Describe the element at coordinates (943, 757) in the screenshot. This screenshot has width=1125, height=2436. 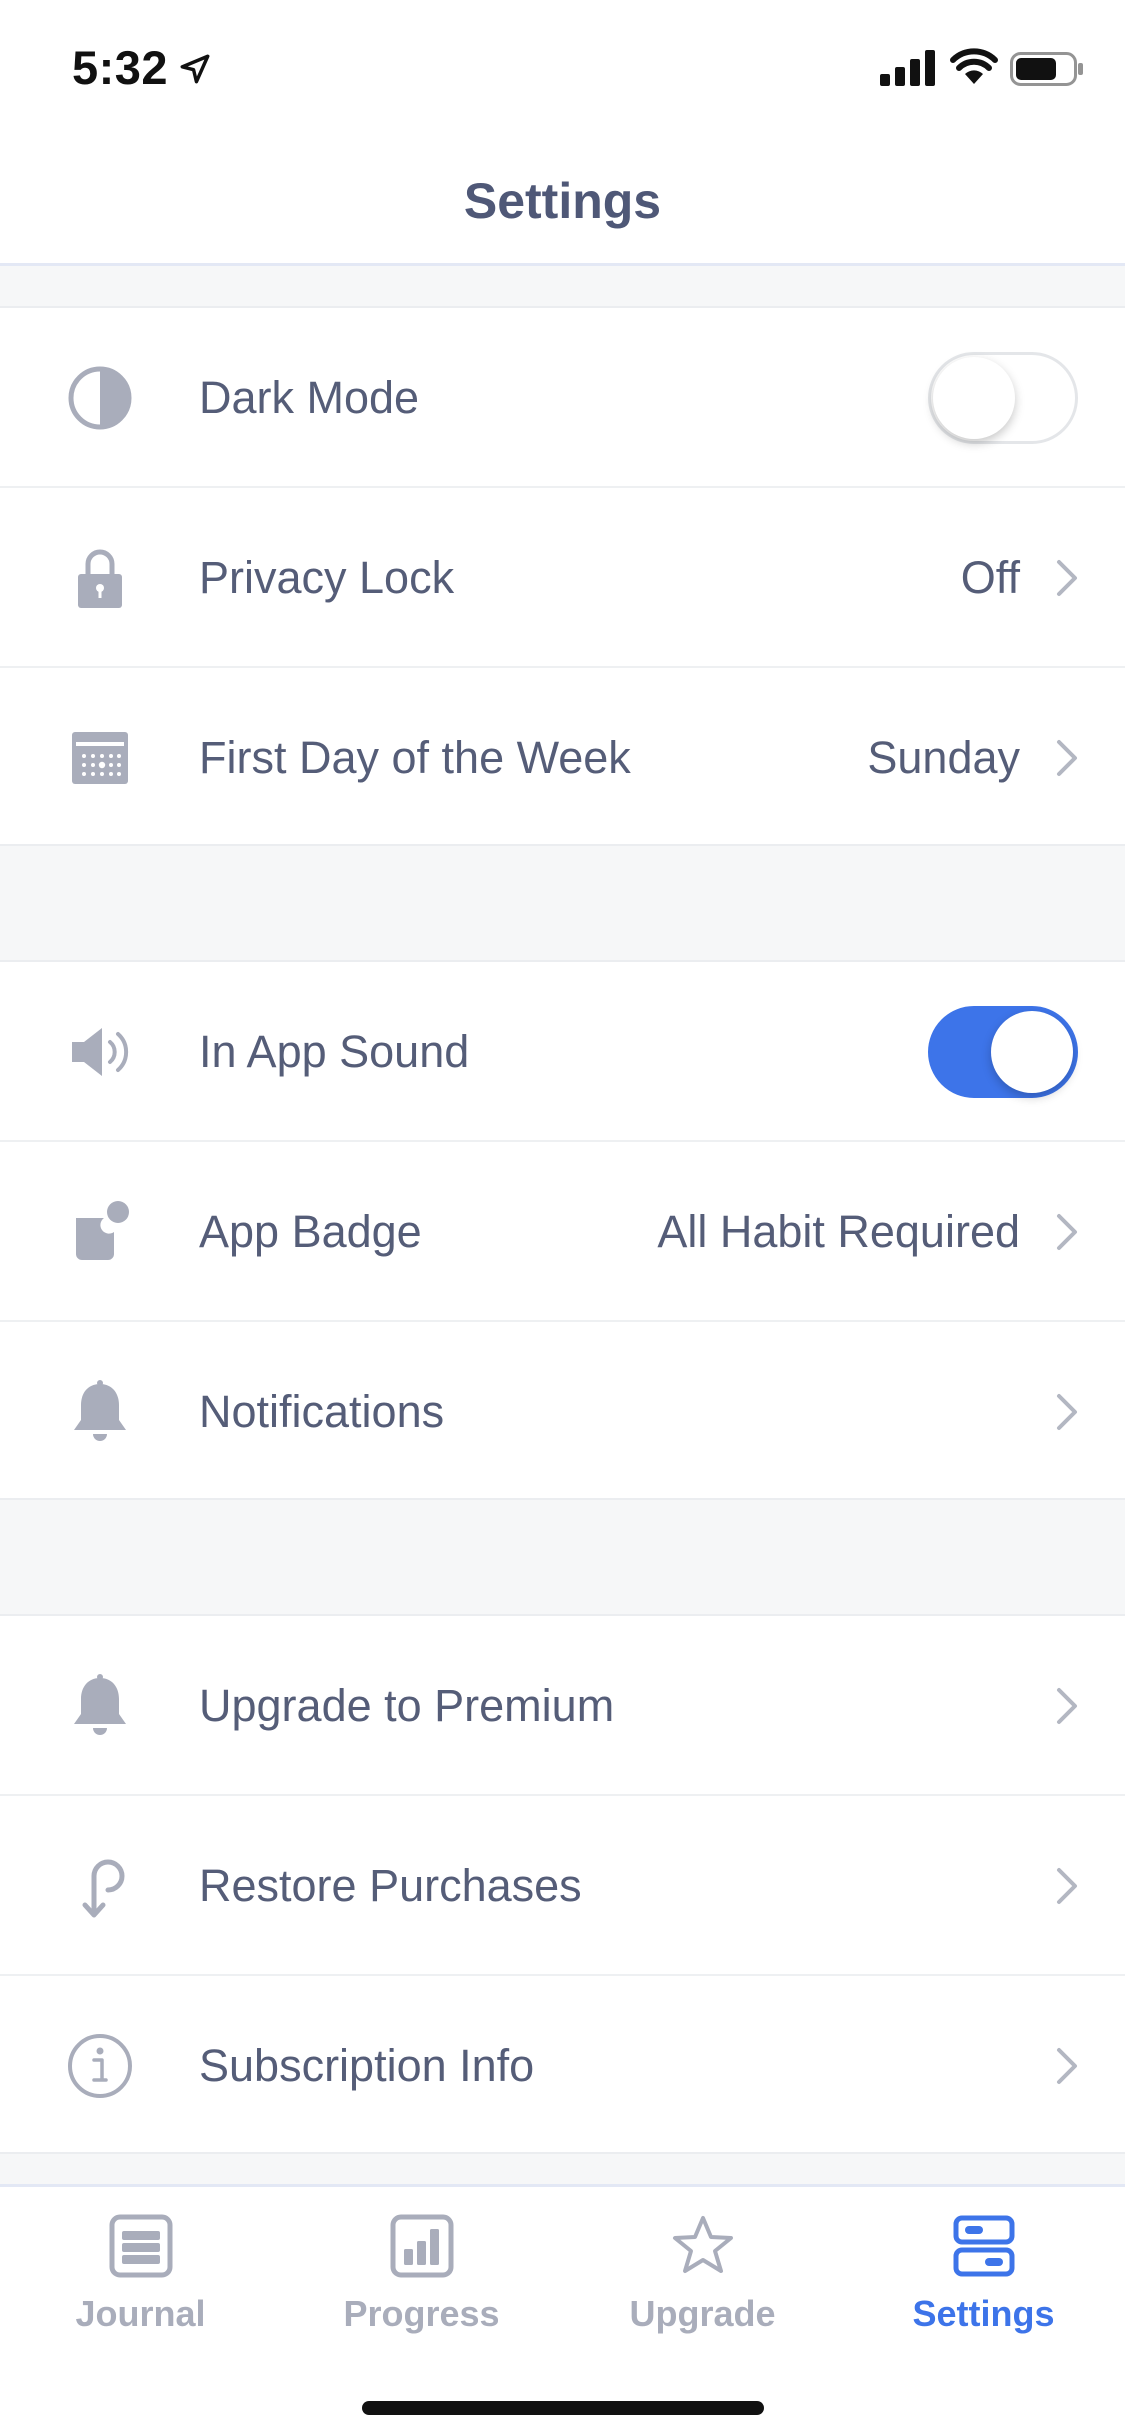
I see `first-day-value: Sunday` at that location.